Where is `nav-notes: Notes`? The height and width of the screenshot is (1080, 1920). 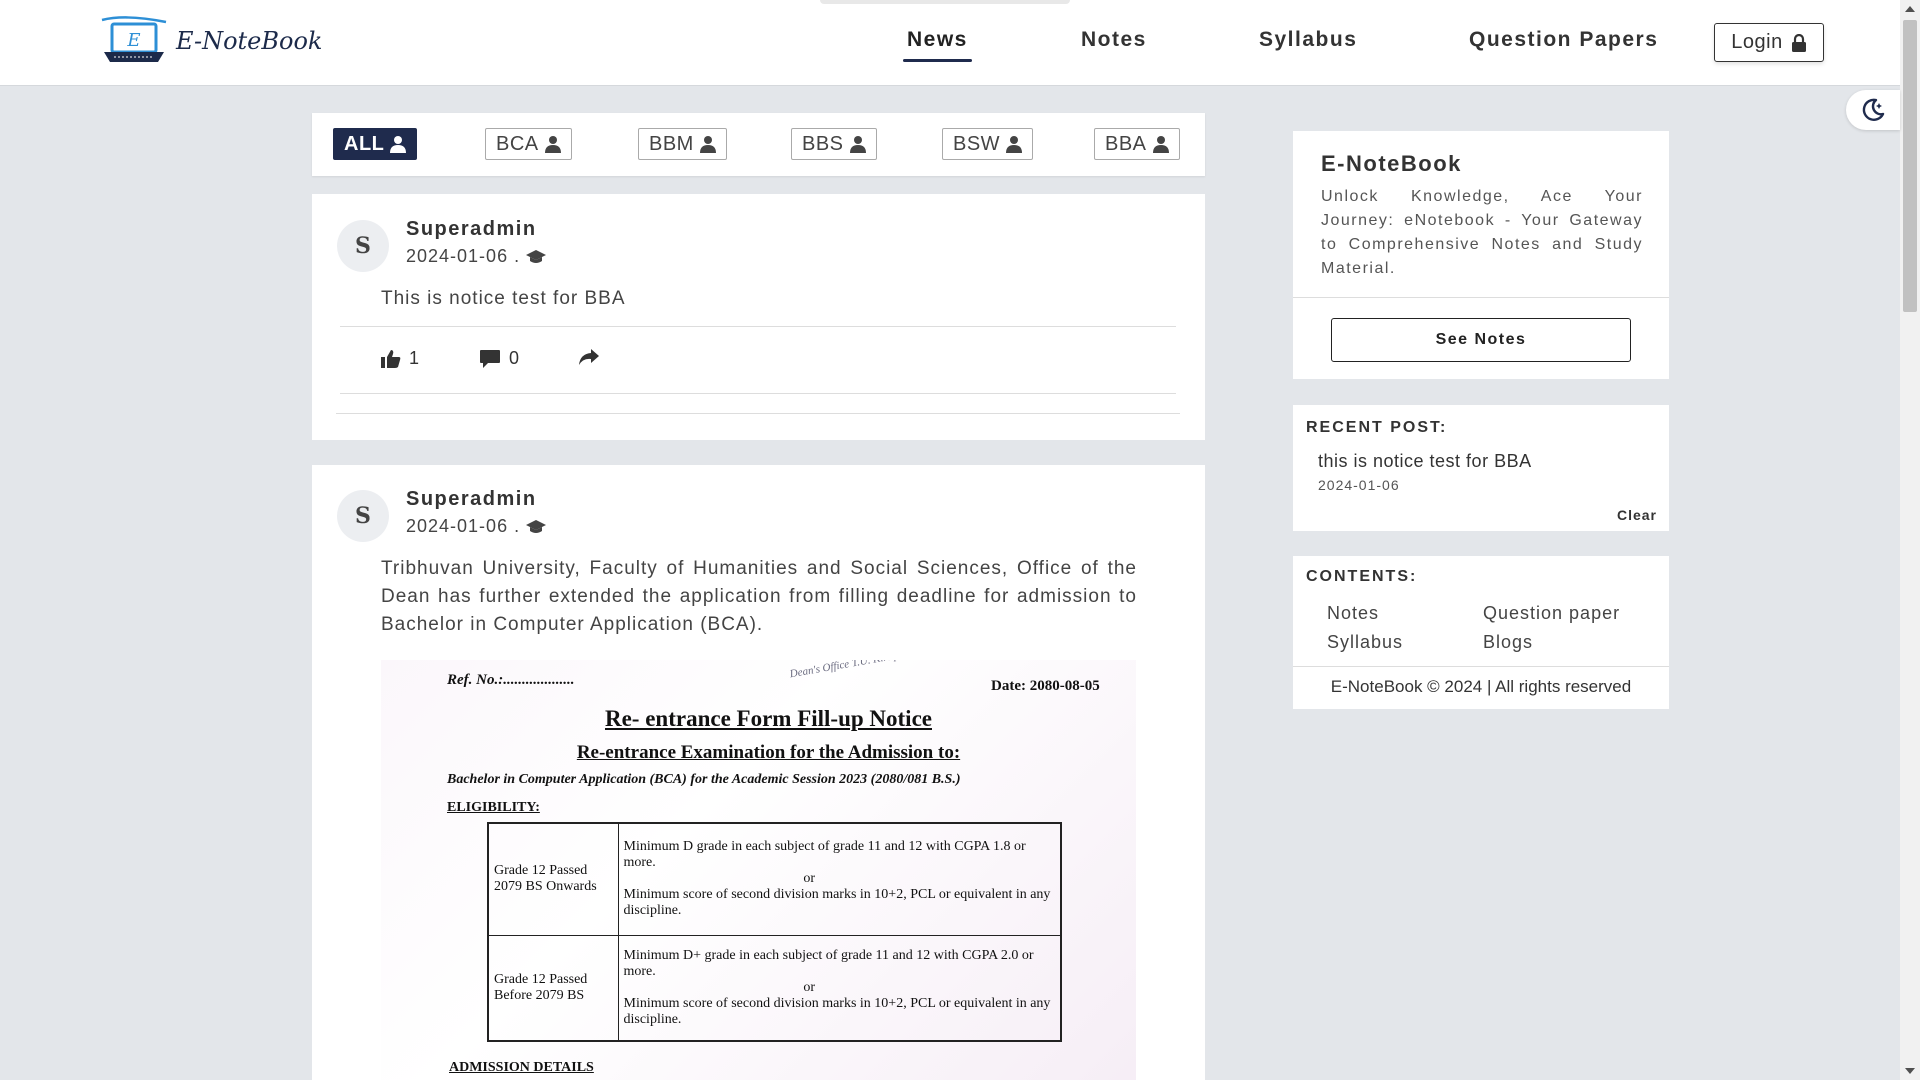 nav-notes: Notes is located at coordinates (1114, 40).